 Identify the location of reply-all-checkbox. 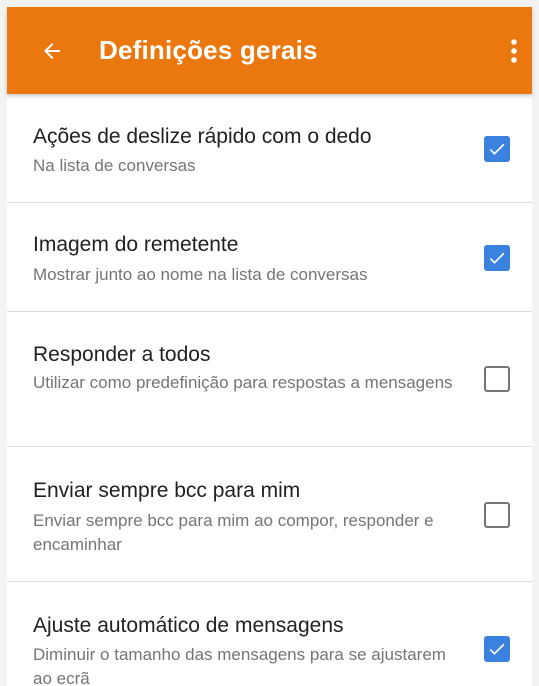
(497, 379).